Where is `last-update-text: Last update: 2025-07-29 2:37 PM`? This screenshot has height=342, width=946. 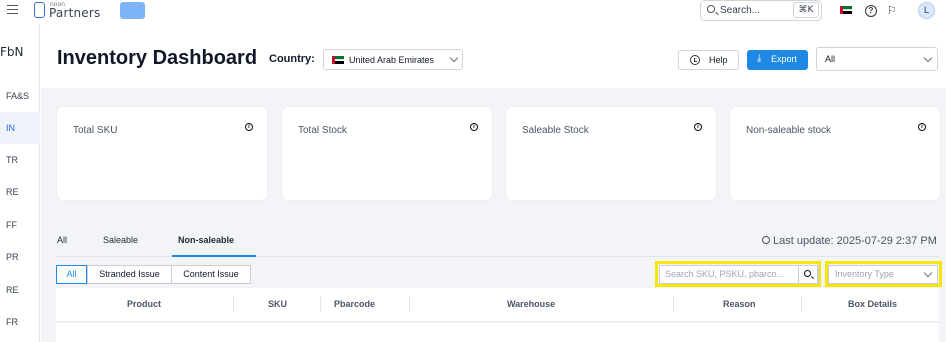 last-update-text: Last update: 2025-07-29 2:37 PM is located at coordinates (855, 241).